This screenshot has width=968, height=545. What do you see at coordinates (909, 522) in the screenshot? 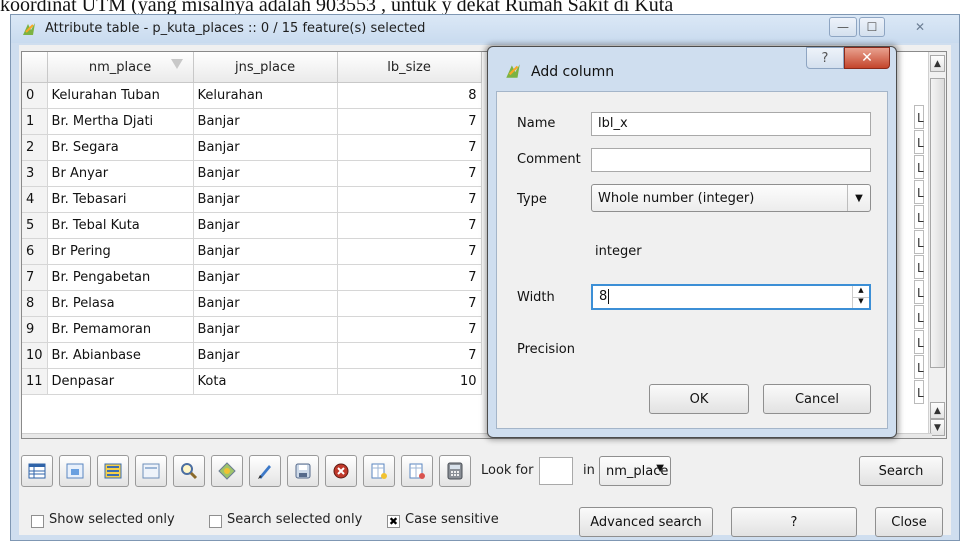
I see `close-button: Close` at bounding box center [909, 522].